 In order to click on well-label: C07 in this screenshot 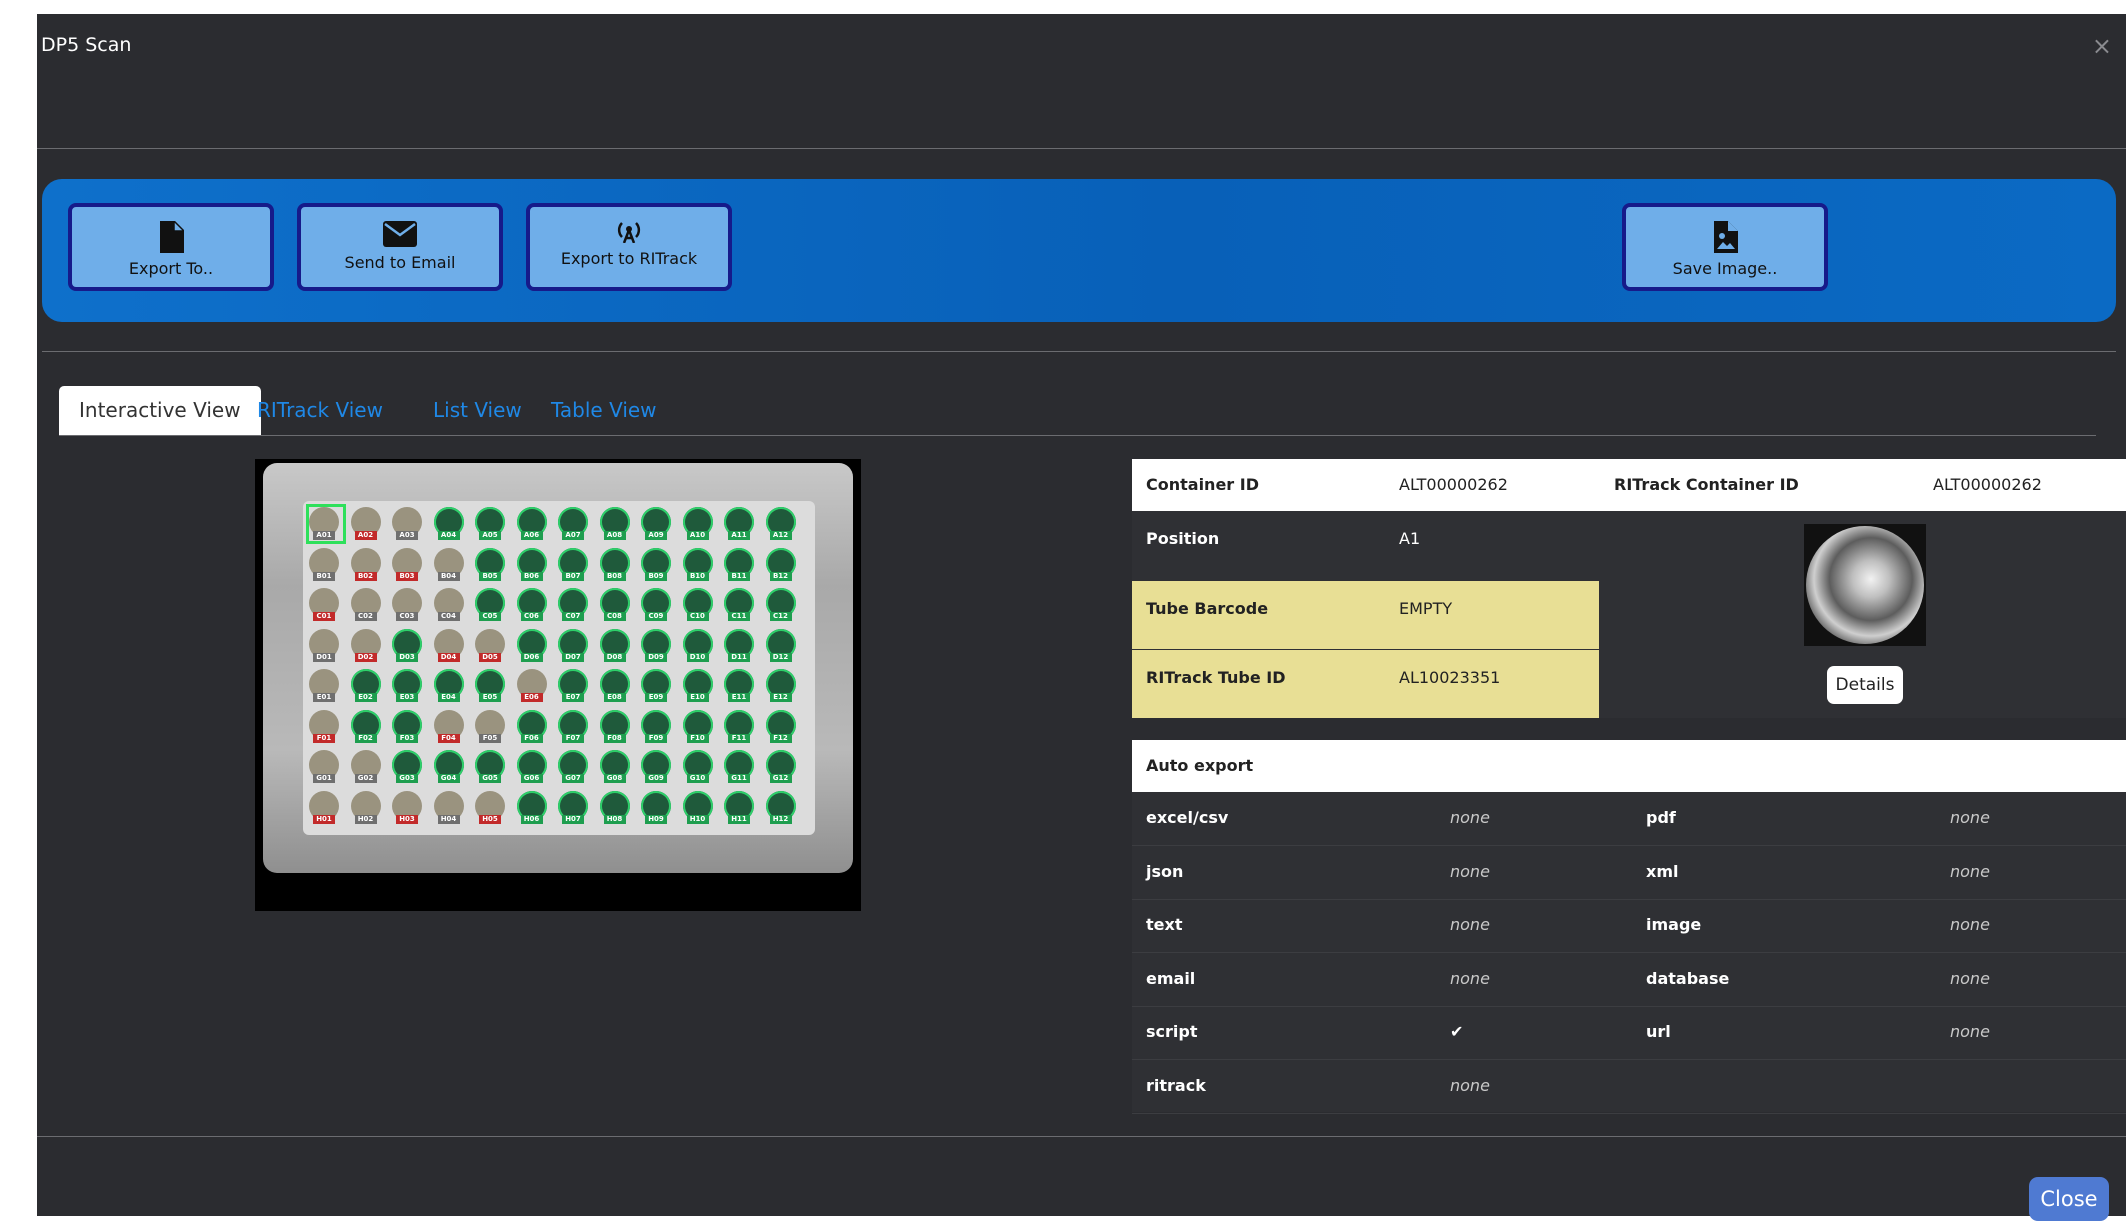, I will do `click(573, 616)`.